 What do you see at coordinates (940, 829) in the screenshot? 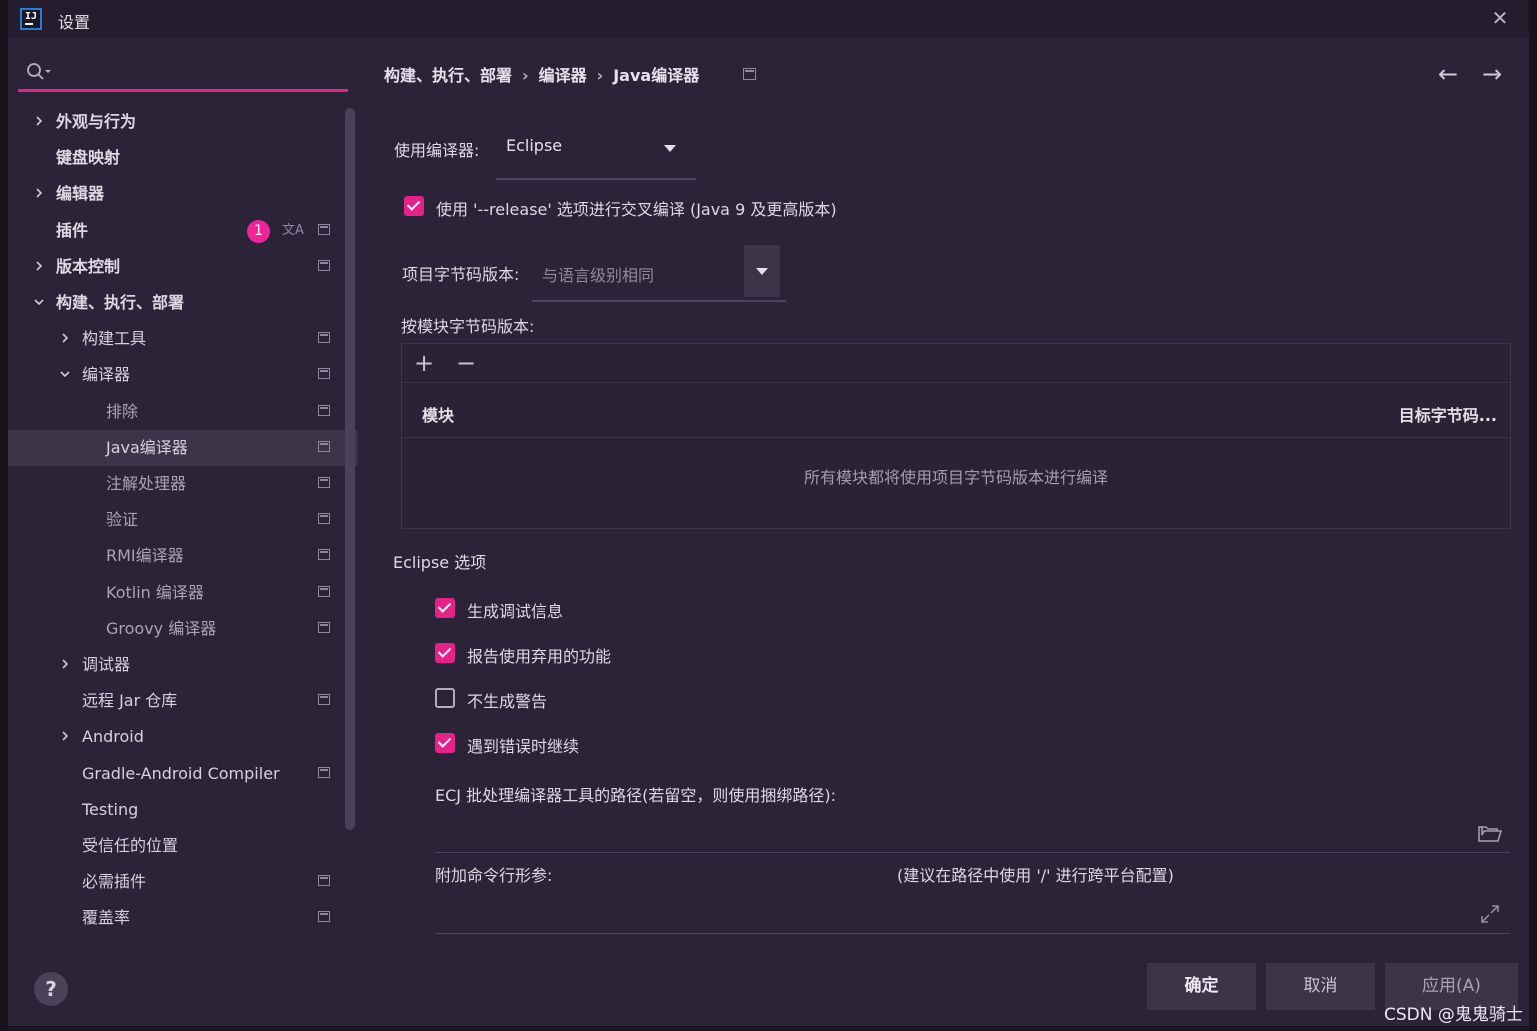
I see `ecj-path-input` at bounding box center [940, 829].